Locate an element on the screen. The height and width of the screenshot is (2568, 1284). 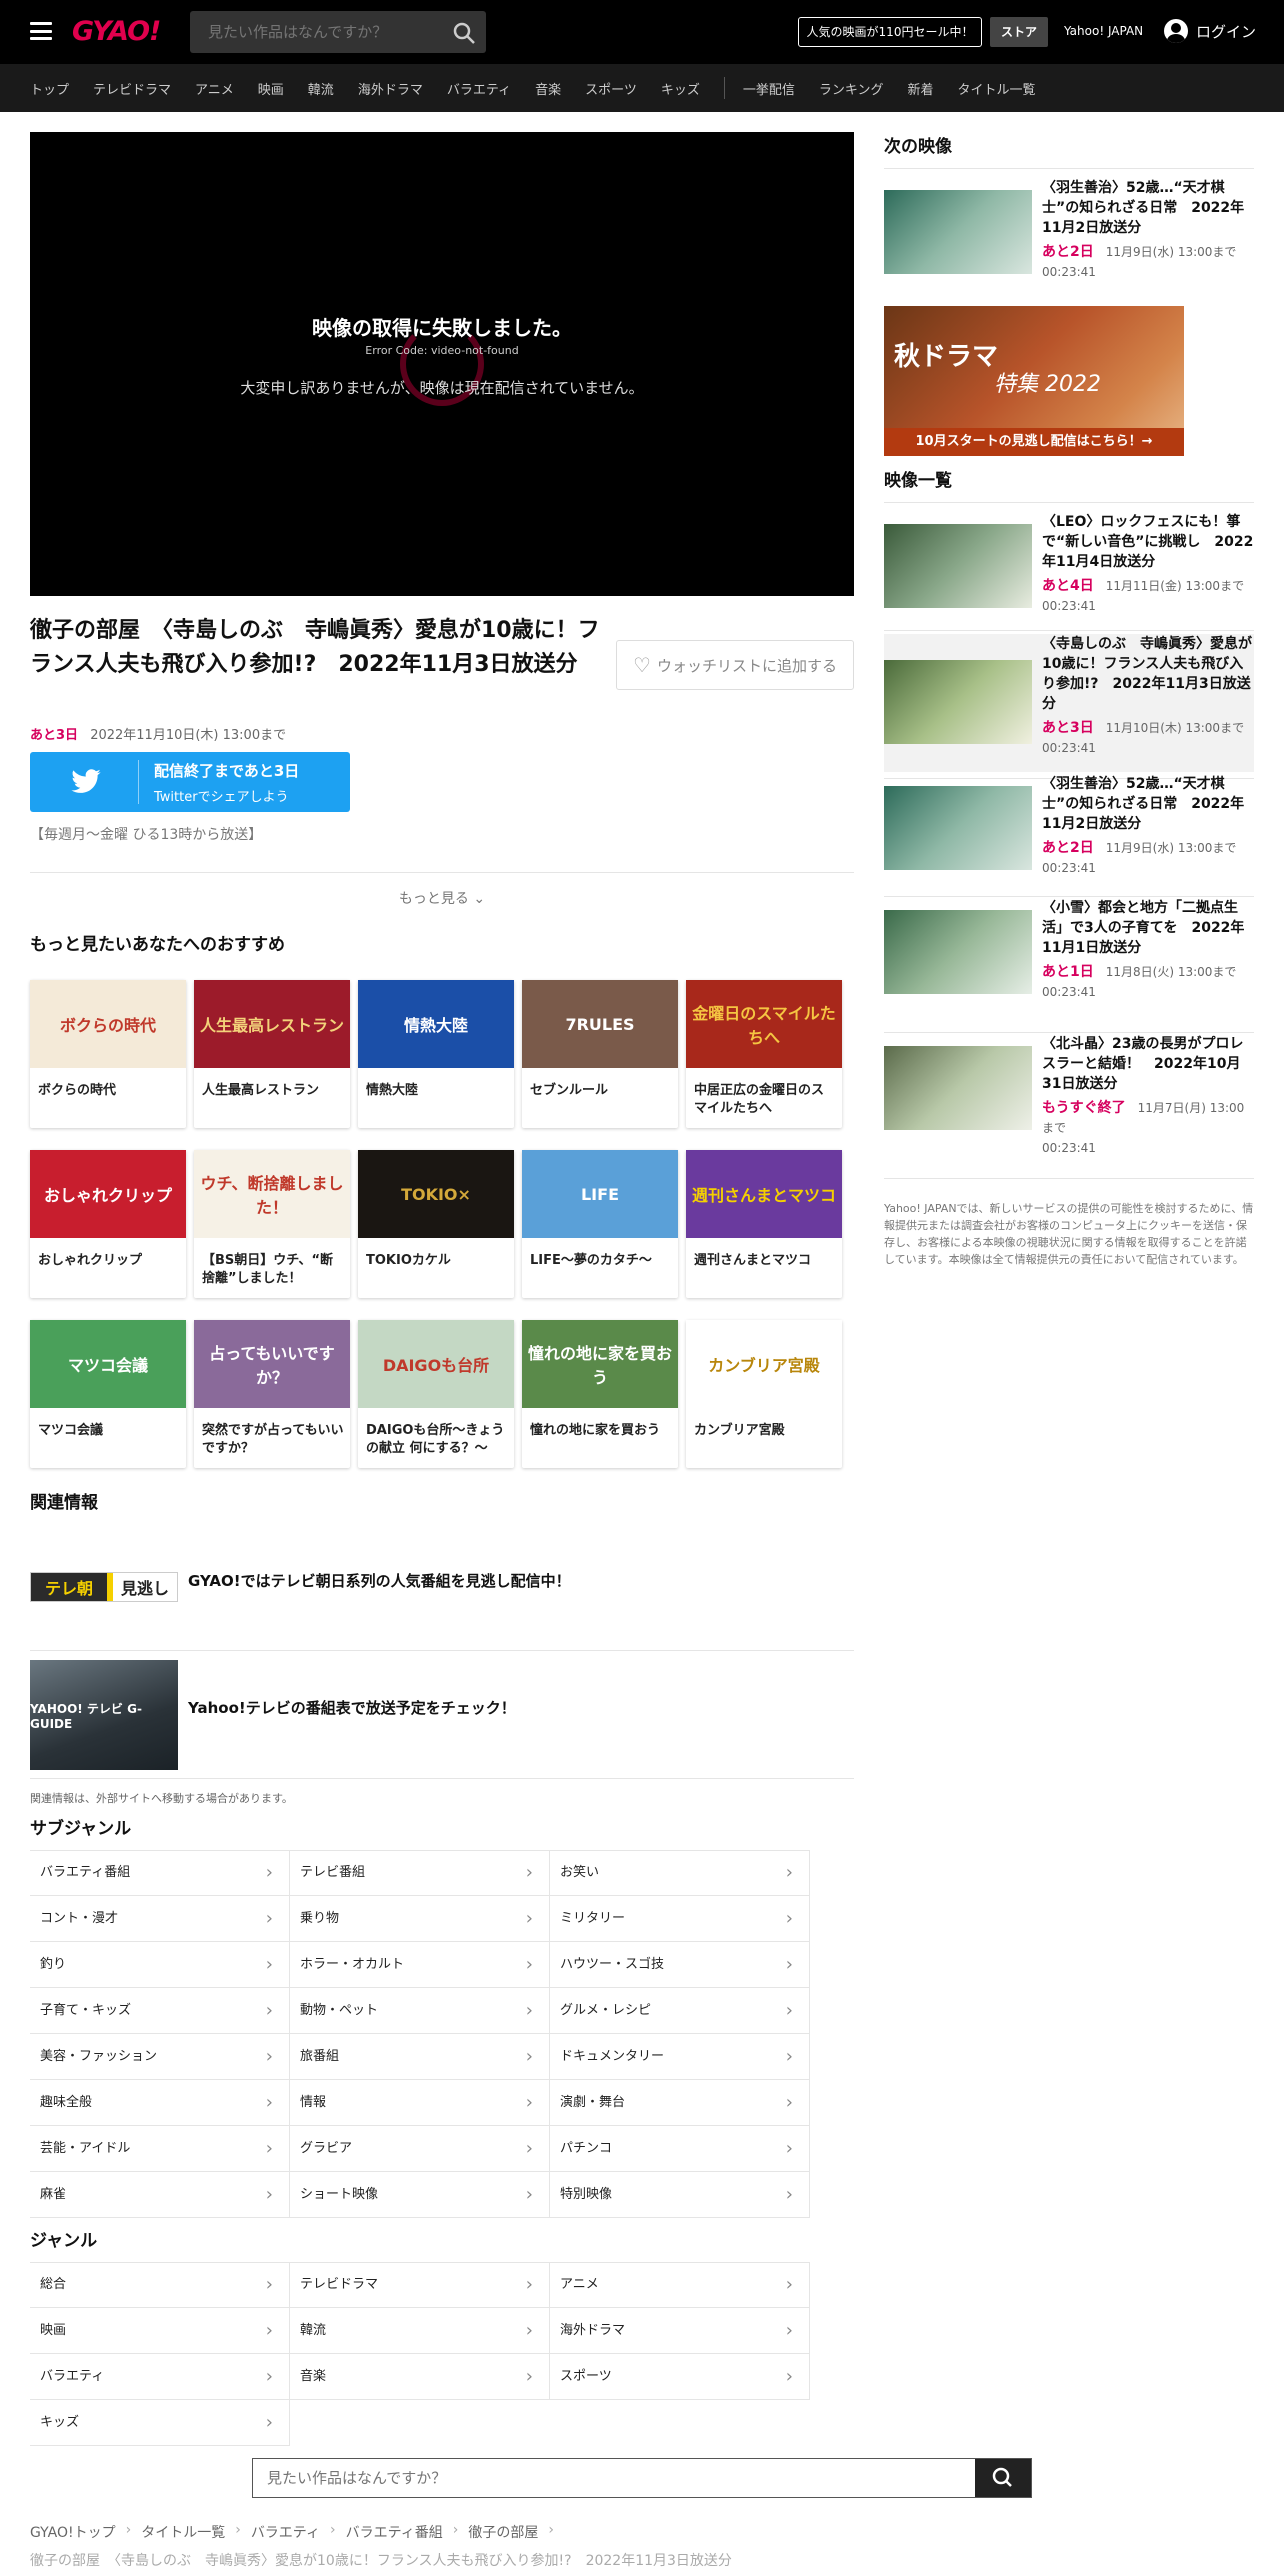
menu-icon is located at coordinates (41, 31).